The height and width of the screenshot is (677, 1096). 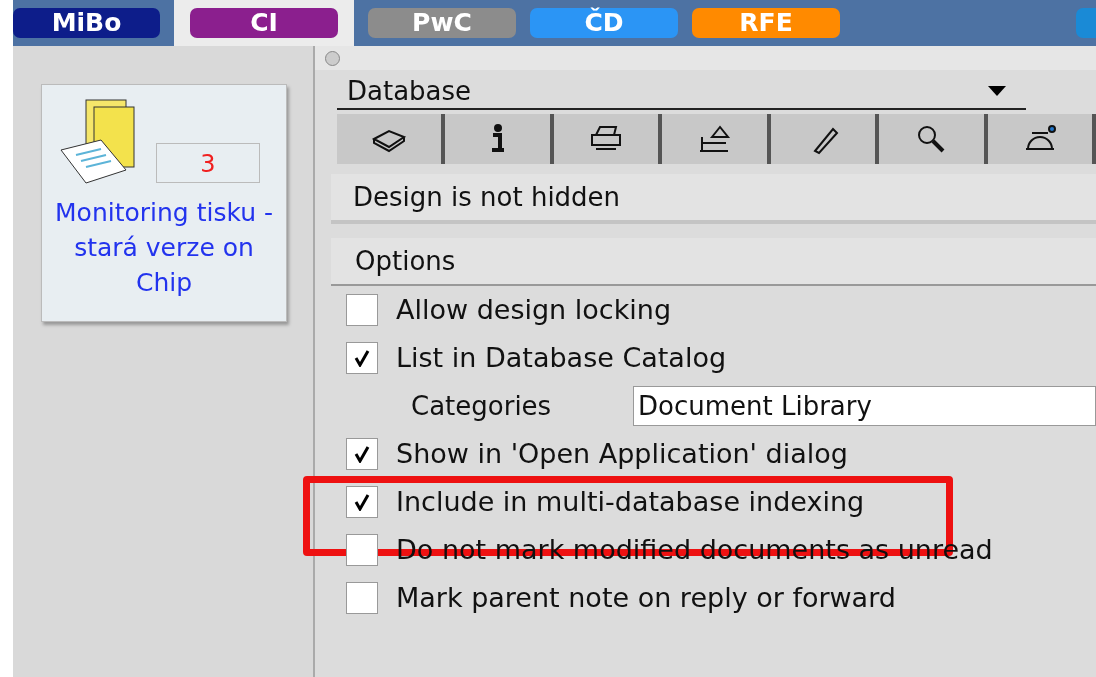 I want to click on workspace-tab: MiBo, so click(x=86, y=23).